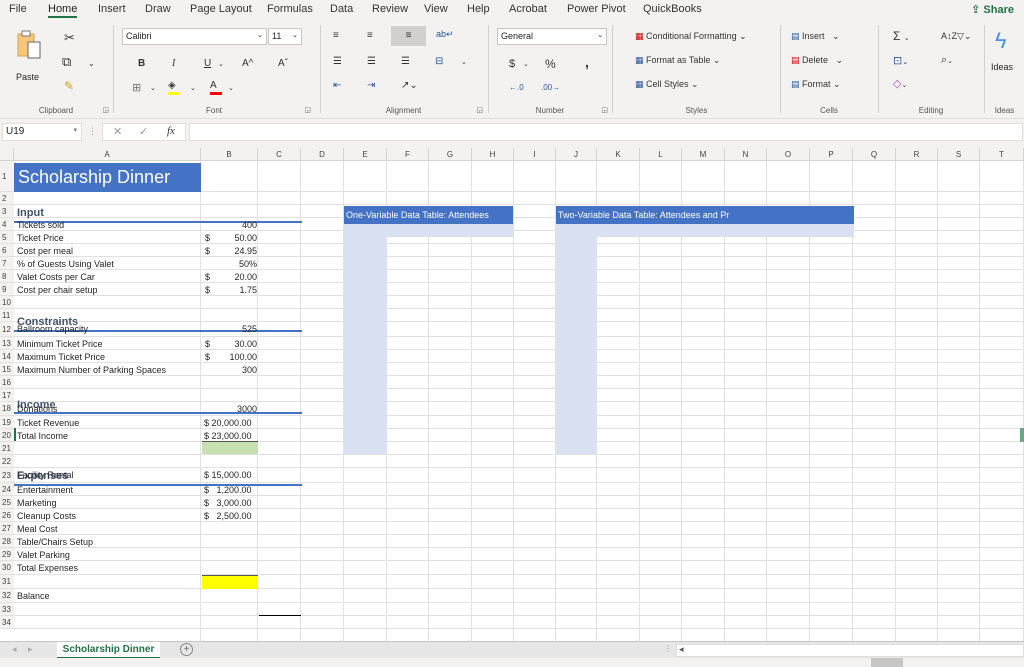 This screenshot has height=667, width=1024. What do you see at coordinates (7, 224) in the screenshot?
I see `row-header-4: 4` at bounding box center [7, 224].